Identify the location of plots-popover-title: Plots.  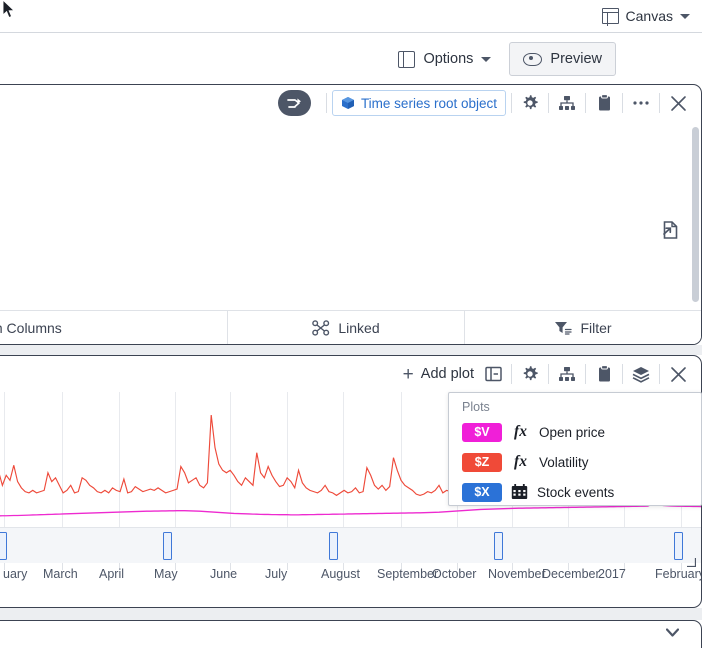
(476, 407).